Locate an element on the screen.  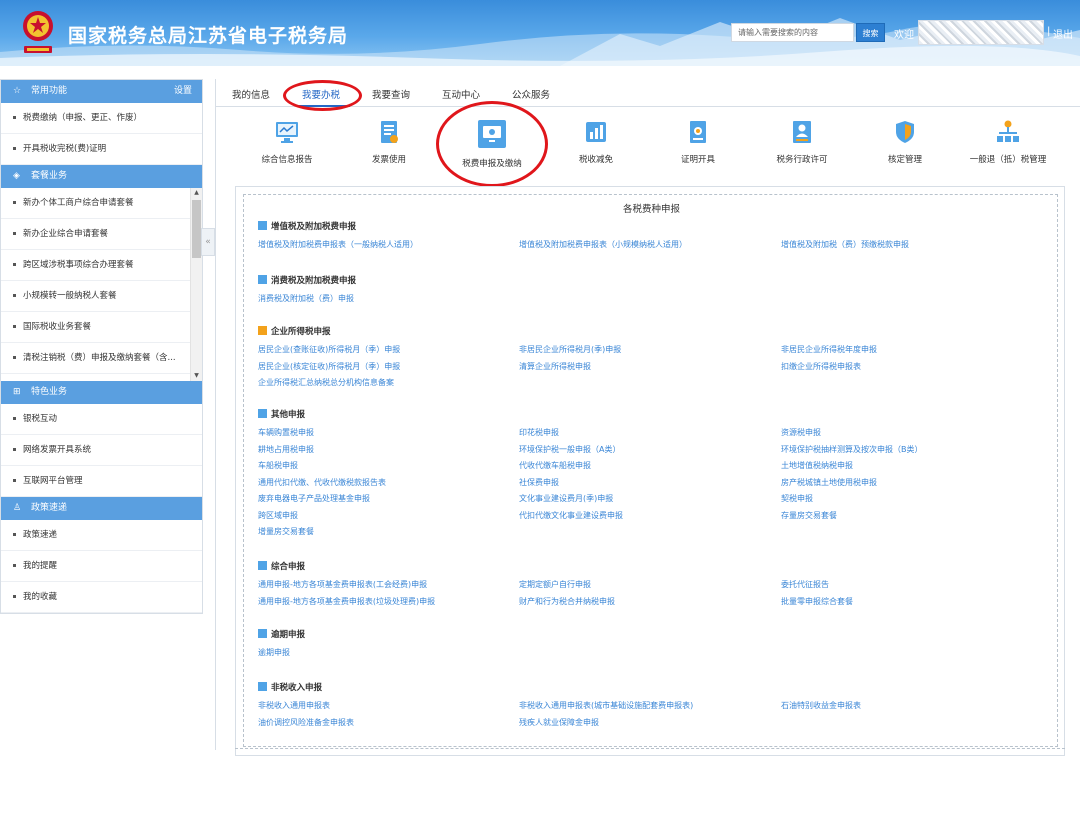
tab-query: 我要查询 is located at coordinates (391, 94).